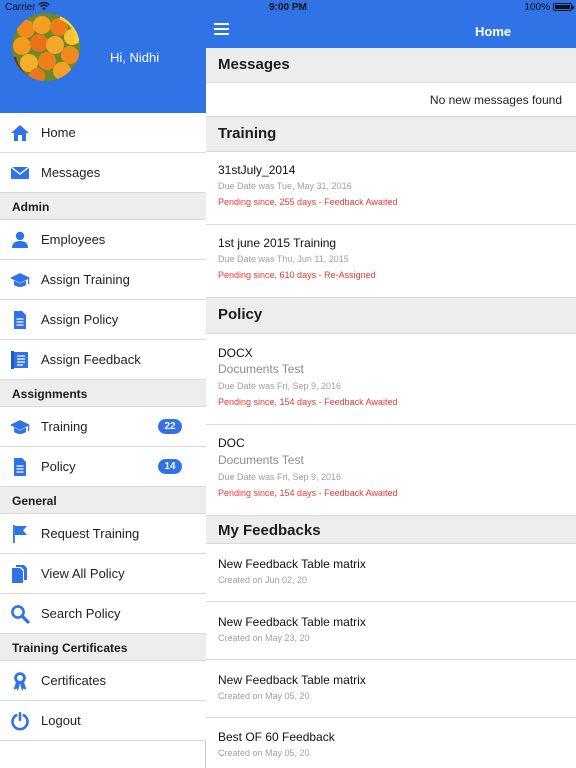  Describe the element at coordinates (20, 173) in the screenshot. I see `mail-icon` at that location.